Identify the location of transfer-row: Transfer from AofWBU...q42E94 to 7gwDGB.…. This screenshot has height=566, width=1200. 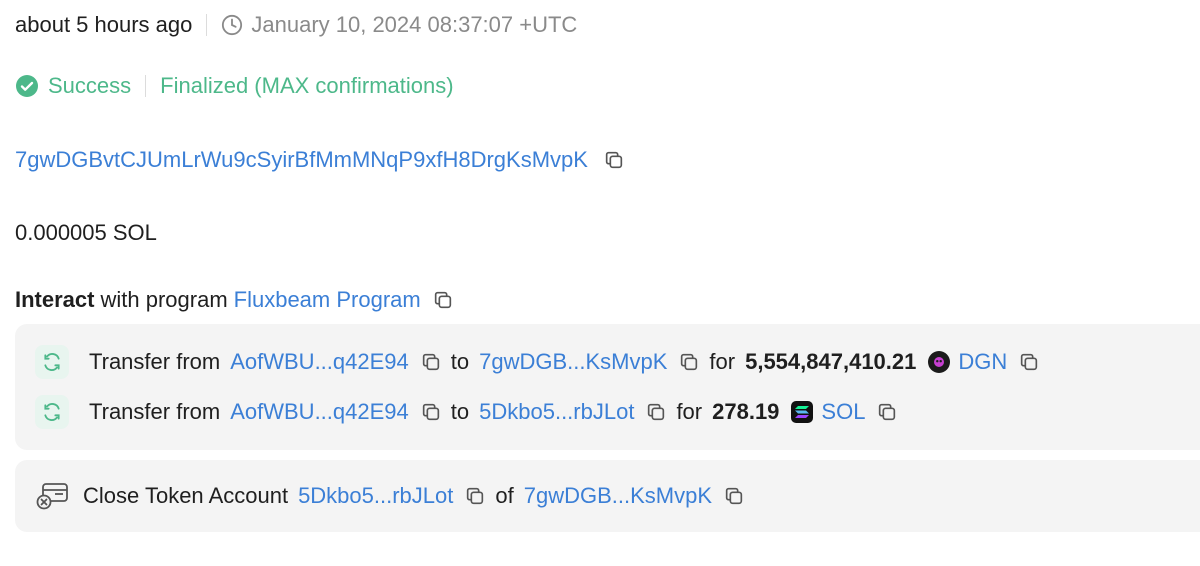
(538, 362).